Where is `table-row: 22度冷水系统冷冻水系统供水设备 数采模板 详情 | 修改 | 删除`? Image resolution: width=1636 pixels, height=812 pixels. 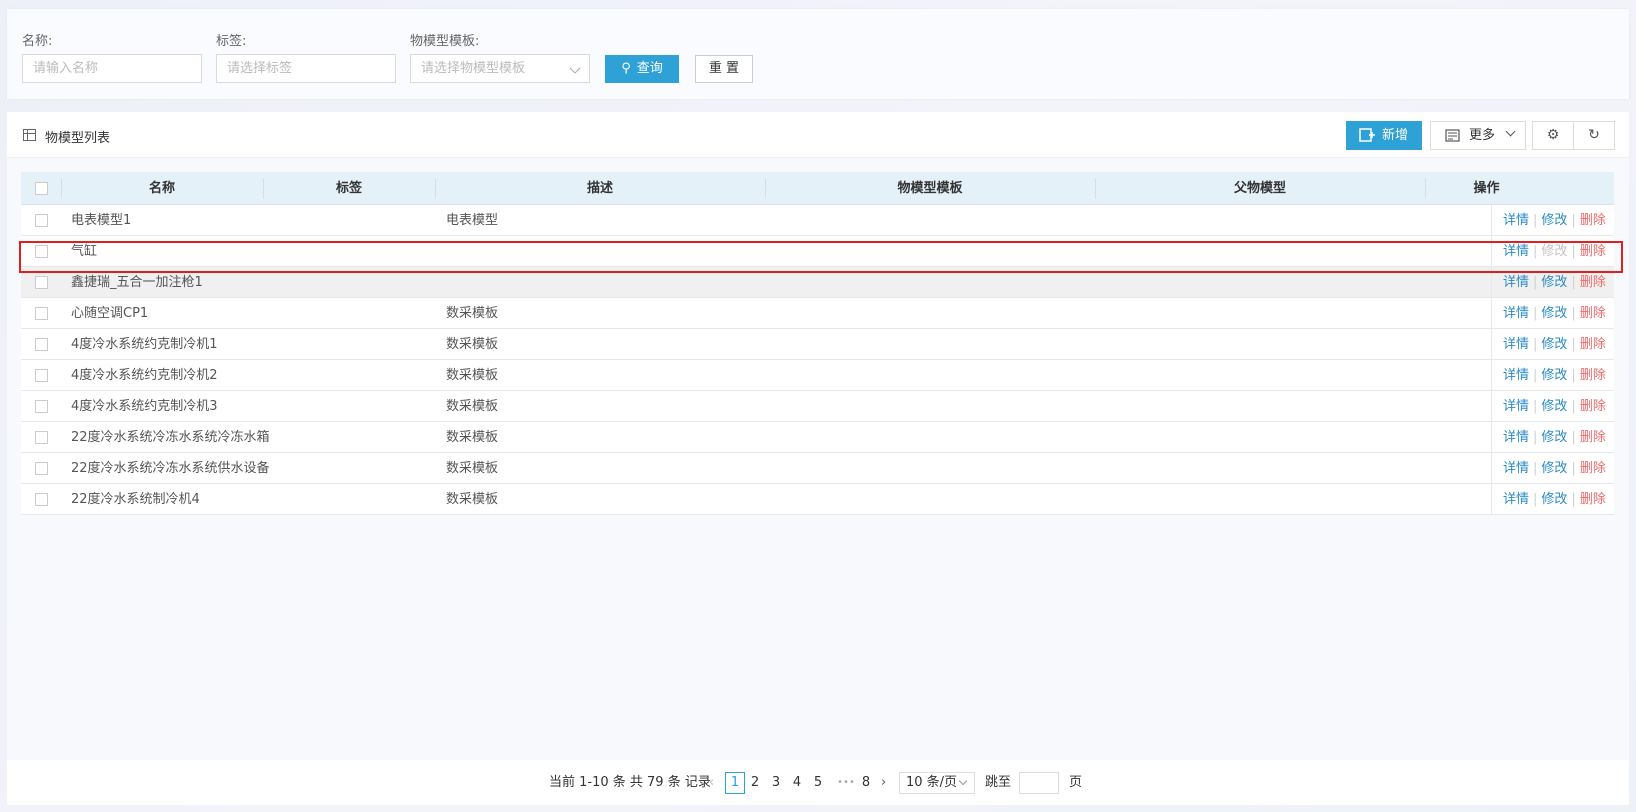 table-row: 22度冷水系统冷冻水系统供水设备 数采模板 详情 | 修改 | 删除 is located at coordinates (817, 468).